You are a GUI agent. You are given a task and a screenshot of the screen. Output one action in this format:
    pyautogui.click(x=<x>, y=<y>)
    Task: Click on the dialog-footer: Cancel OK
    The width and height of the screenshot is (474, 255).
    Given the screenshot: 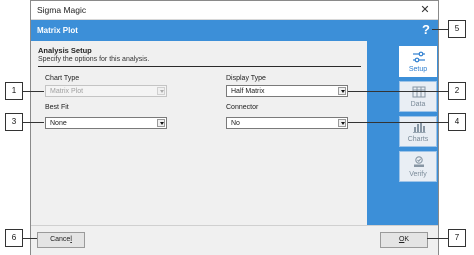 What is the action you would take?
    pyautogui.click(x=234, y=240)
    